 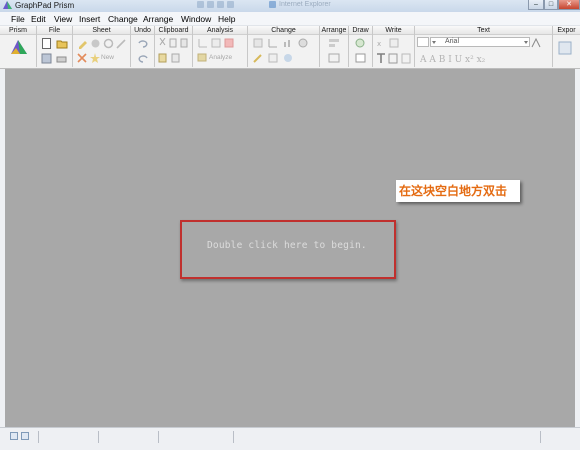 What do you see at coordinates (38, 19) in the screenshot?
I see `menu-edit: Edit` at bounding box center [38, 19].